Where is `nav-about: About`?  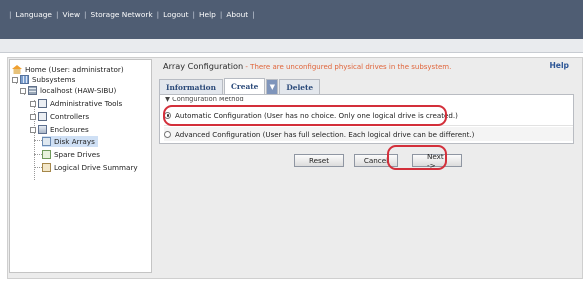 nav-about: About is located at coordinates (237, 14).